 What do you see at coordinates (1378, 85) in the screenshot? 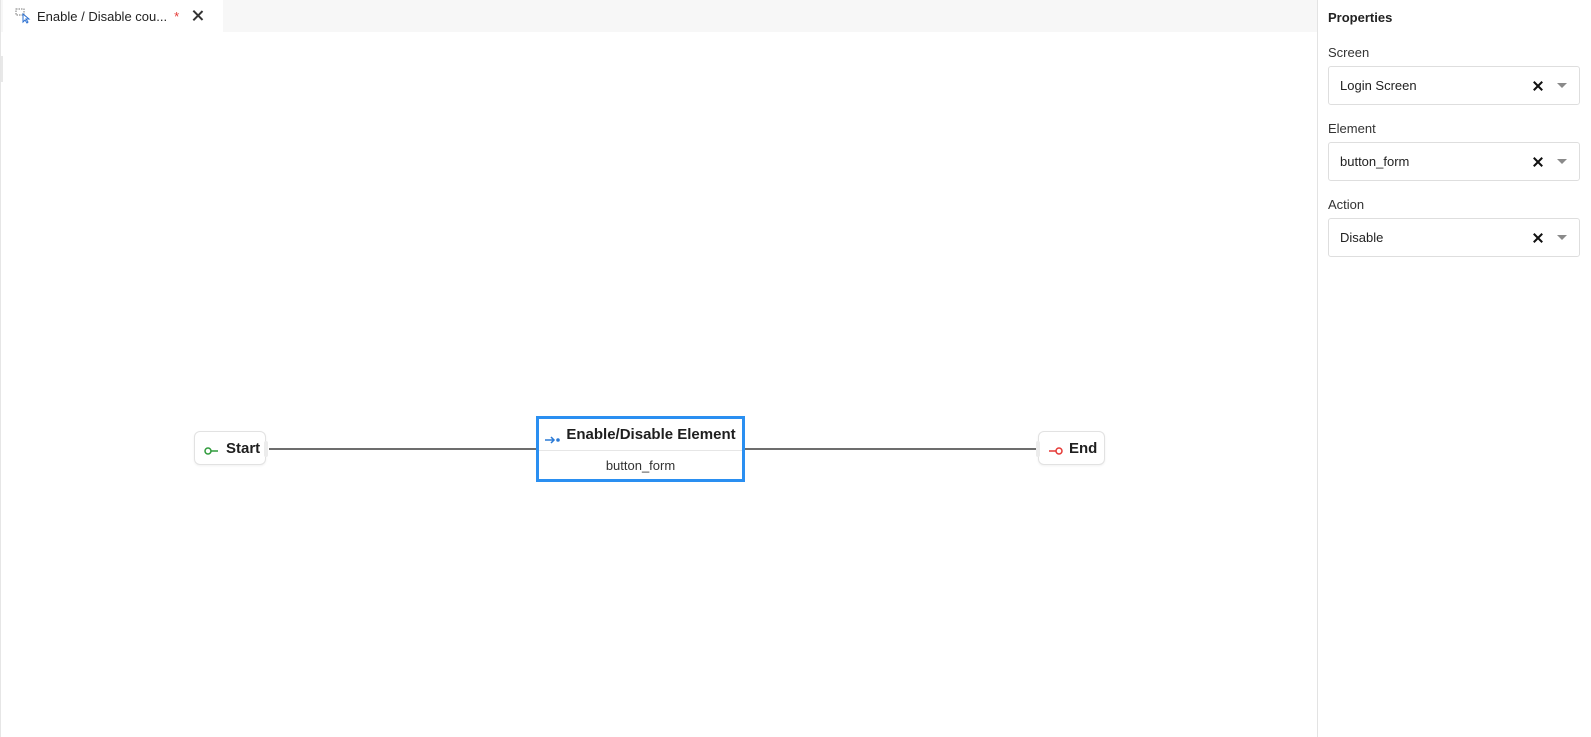
I see `screen-value: Login Screen` at bounding box center [1378, 85].